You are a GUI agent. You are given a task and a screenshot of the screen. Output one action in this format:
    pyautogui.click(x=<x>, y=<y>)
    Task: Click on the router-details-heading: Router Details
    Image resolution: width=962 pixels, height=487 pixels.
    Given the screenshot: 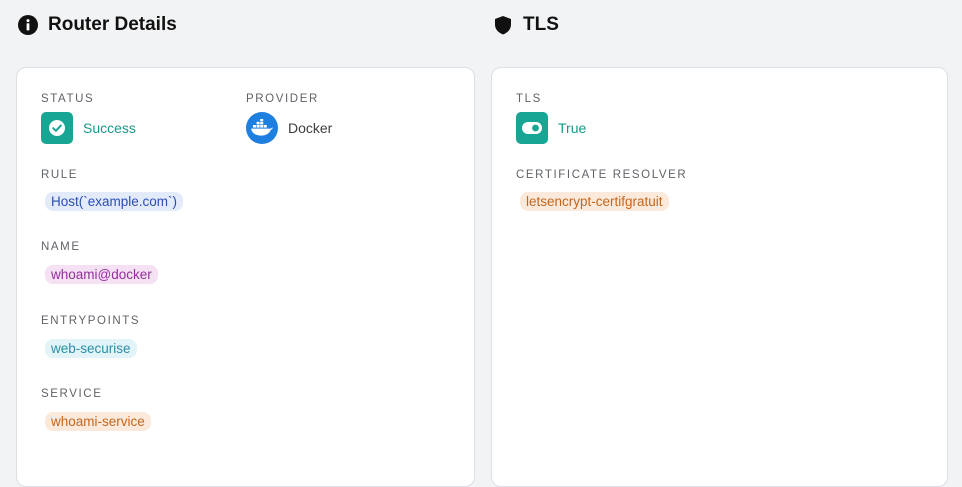 What is the action you would take?
    pyautogui.click(x=97, y=25)
    